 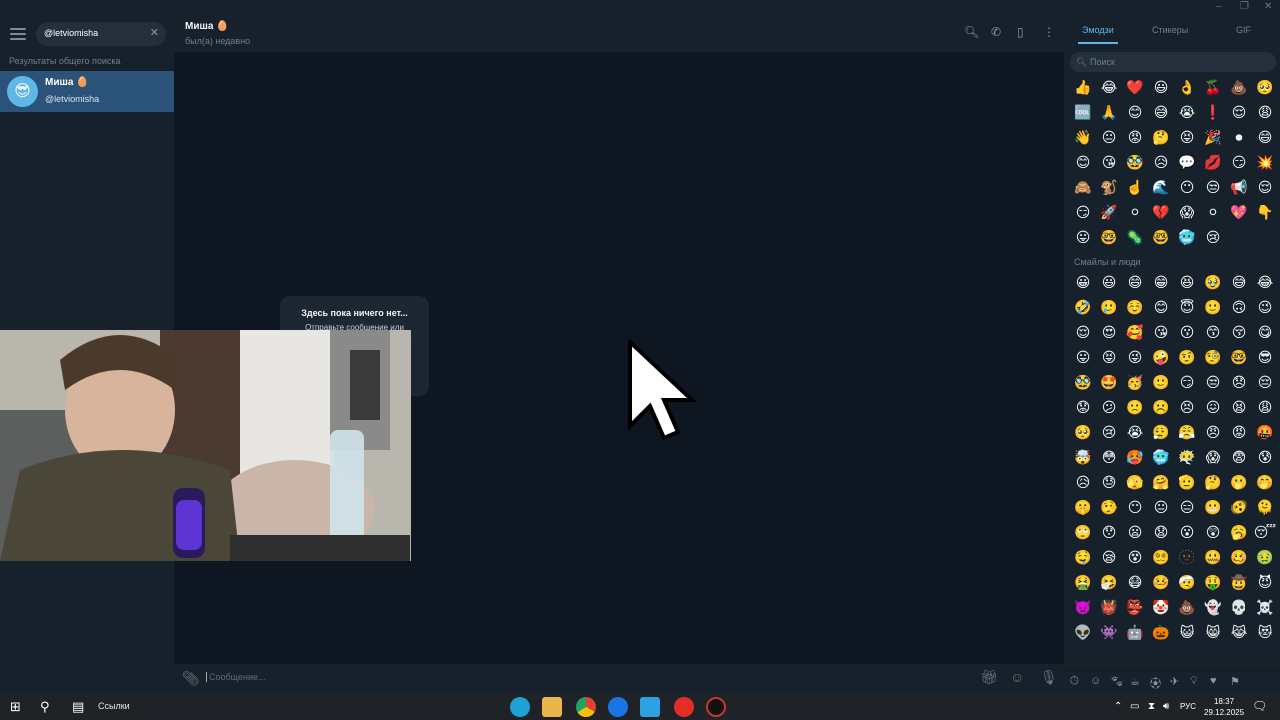 I want to click on emoji-item: 🎃, so click(x=1161, y=633).